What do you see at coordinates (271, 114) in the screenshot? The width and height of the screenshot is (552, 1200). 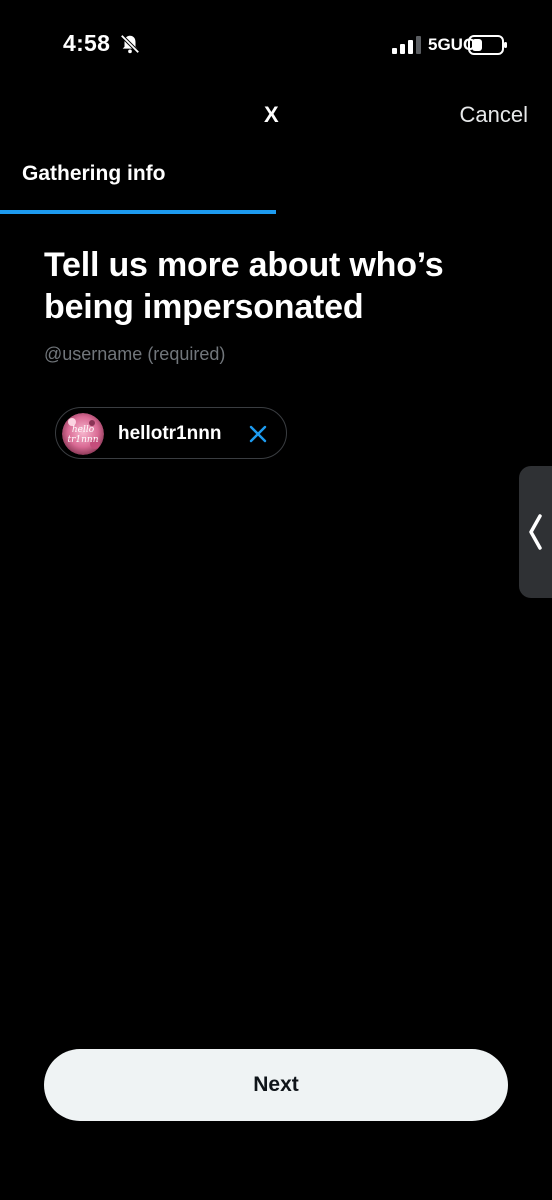 I see `x-logo: X` at bounding box center [271, 114].